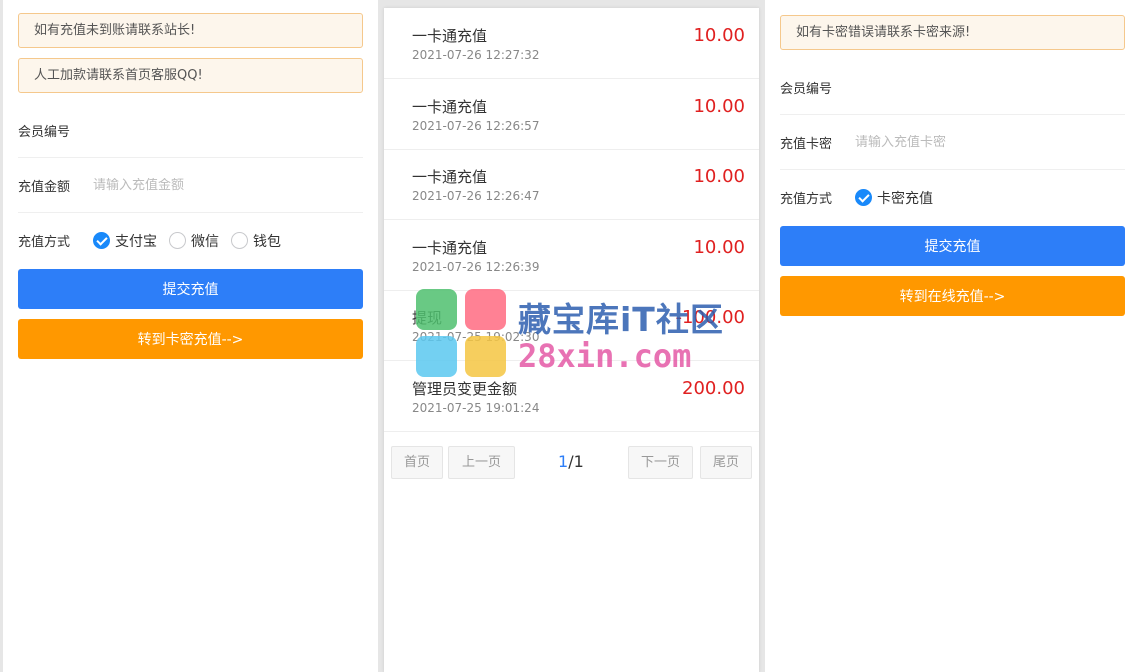 The image size is (1143, 672). I want to click on payment-method-row: 充值方式 支付宝 微信 钱包, so click(190, 240).